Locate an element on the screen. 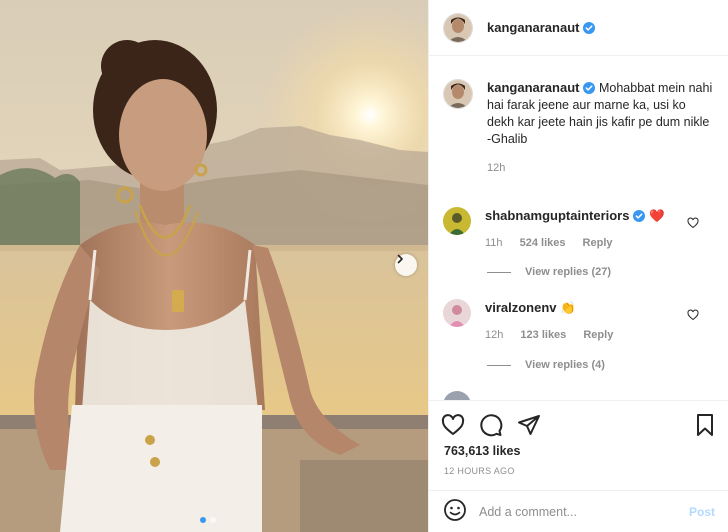 This screenshot has width=728, height=532. comment-like-count: 123 likes is located at coordinates (543, 335).